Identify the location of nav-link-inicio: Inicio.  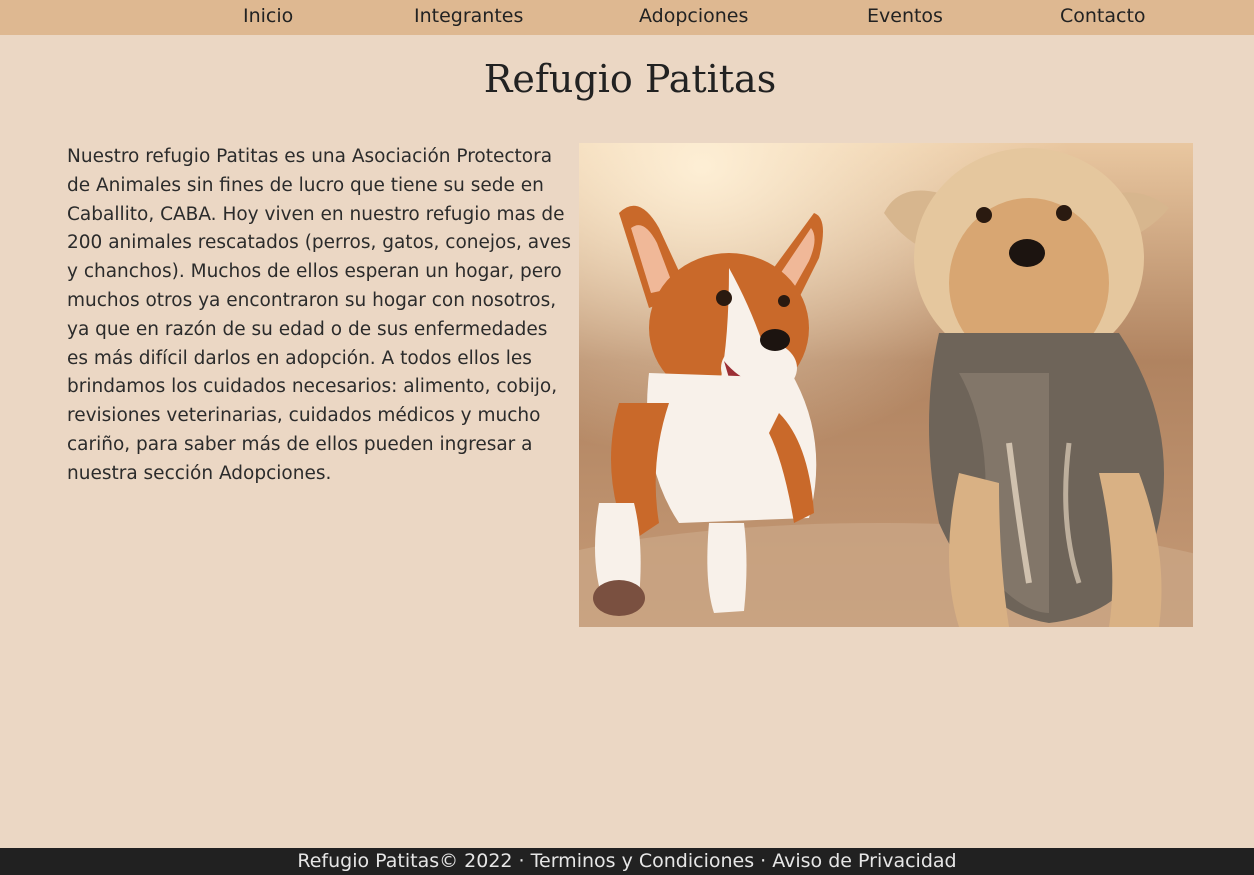
(268, 16).